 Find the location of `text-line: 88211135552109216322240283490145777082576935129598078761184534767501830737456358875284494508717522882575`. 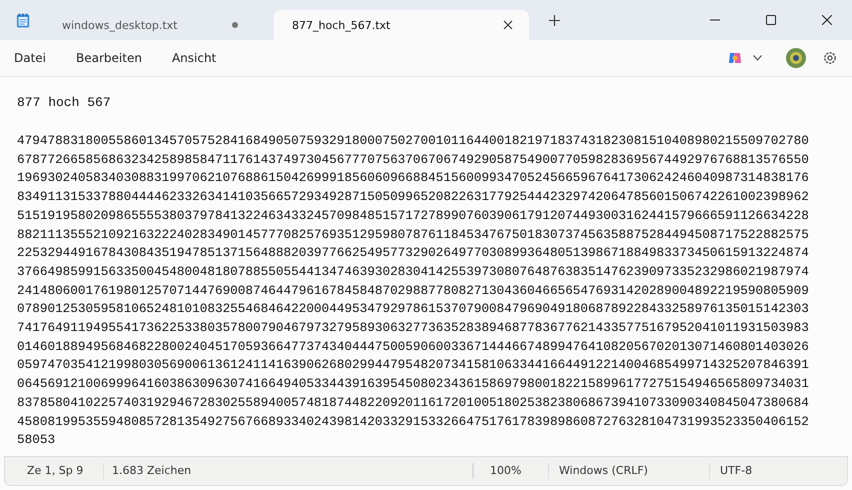

text-line: 88211135552109216322240283490145777082576935129598078761184534767501830737456358875284494508717522882575 is located at coordinates (413, 235).